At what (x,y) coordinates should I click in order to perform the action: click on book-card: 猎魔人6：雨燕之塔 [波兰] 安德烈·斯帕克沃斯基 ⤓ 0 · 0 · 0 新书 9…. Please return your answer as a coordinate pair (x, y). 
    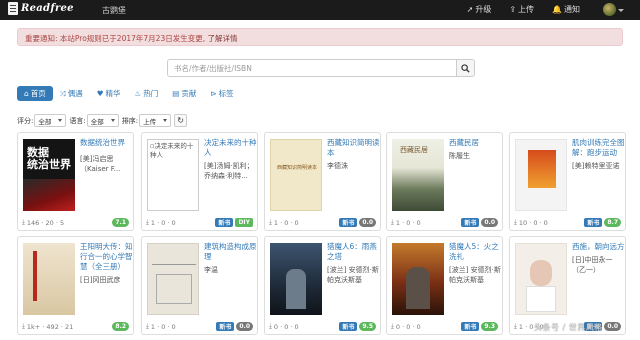
    Looking at the image, I should click on (322, 285).